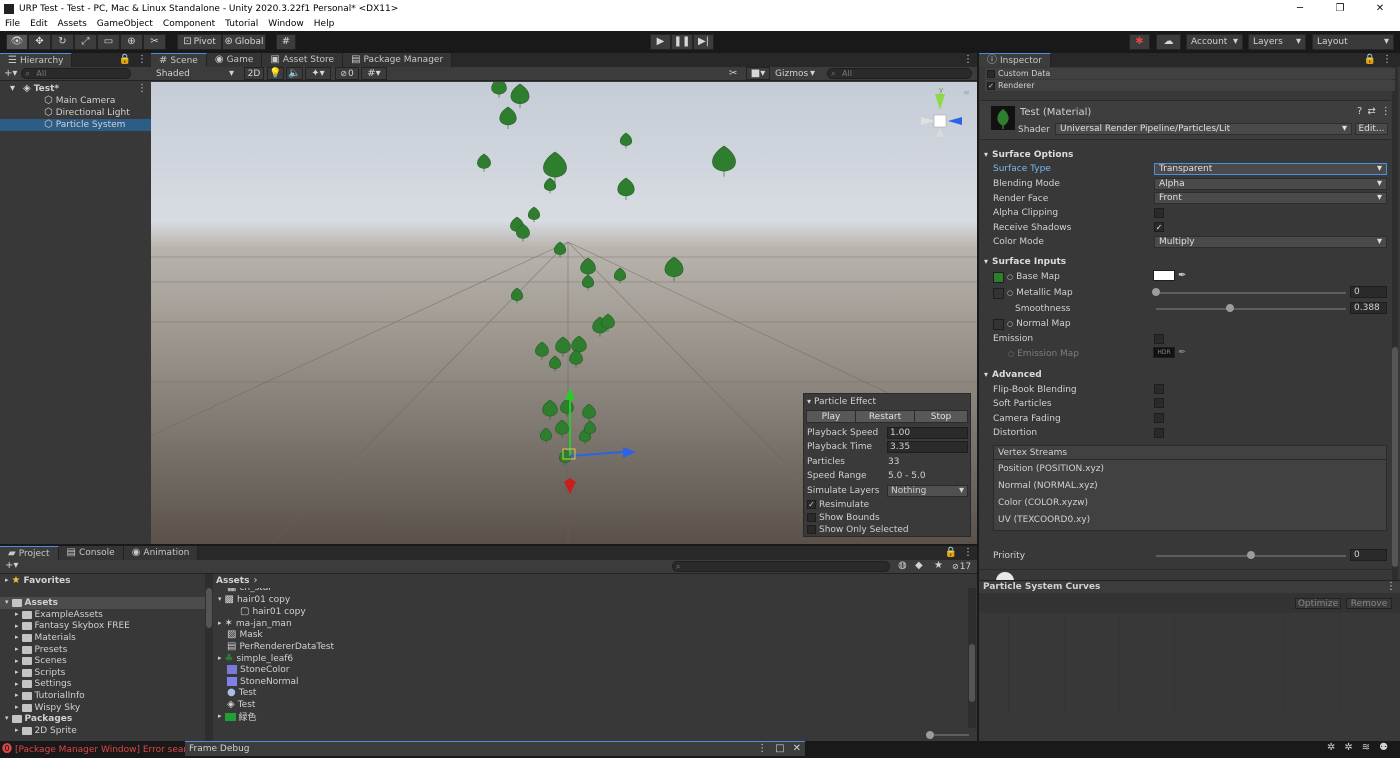 This screenshot has width=1400, height=758. I want to click on effects-dropdown: ✦▾, so click(318, 73).